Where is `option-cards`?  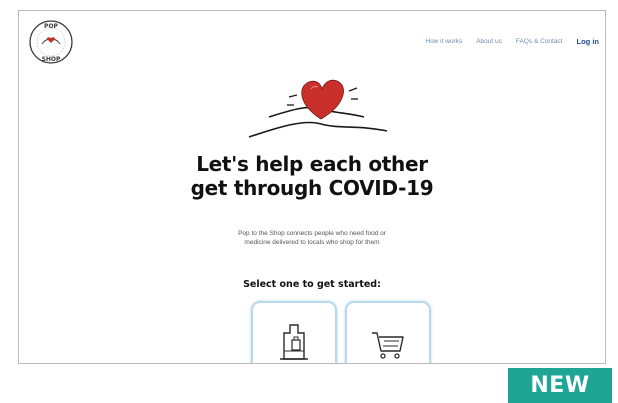 option-cards is located at coordinates (341, 332).